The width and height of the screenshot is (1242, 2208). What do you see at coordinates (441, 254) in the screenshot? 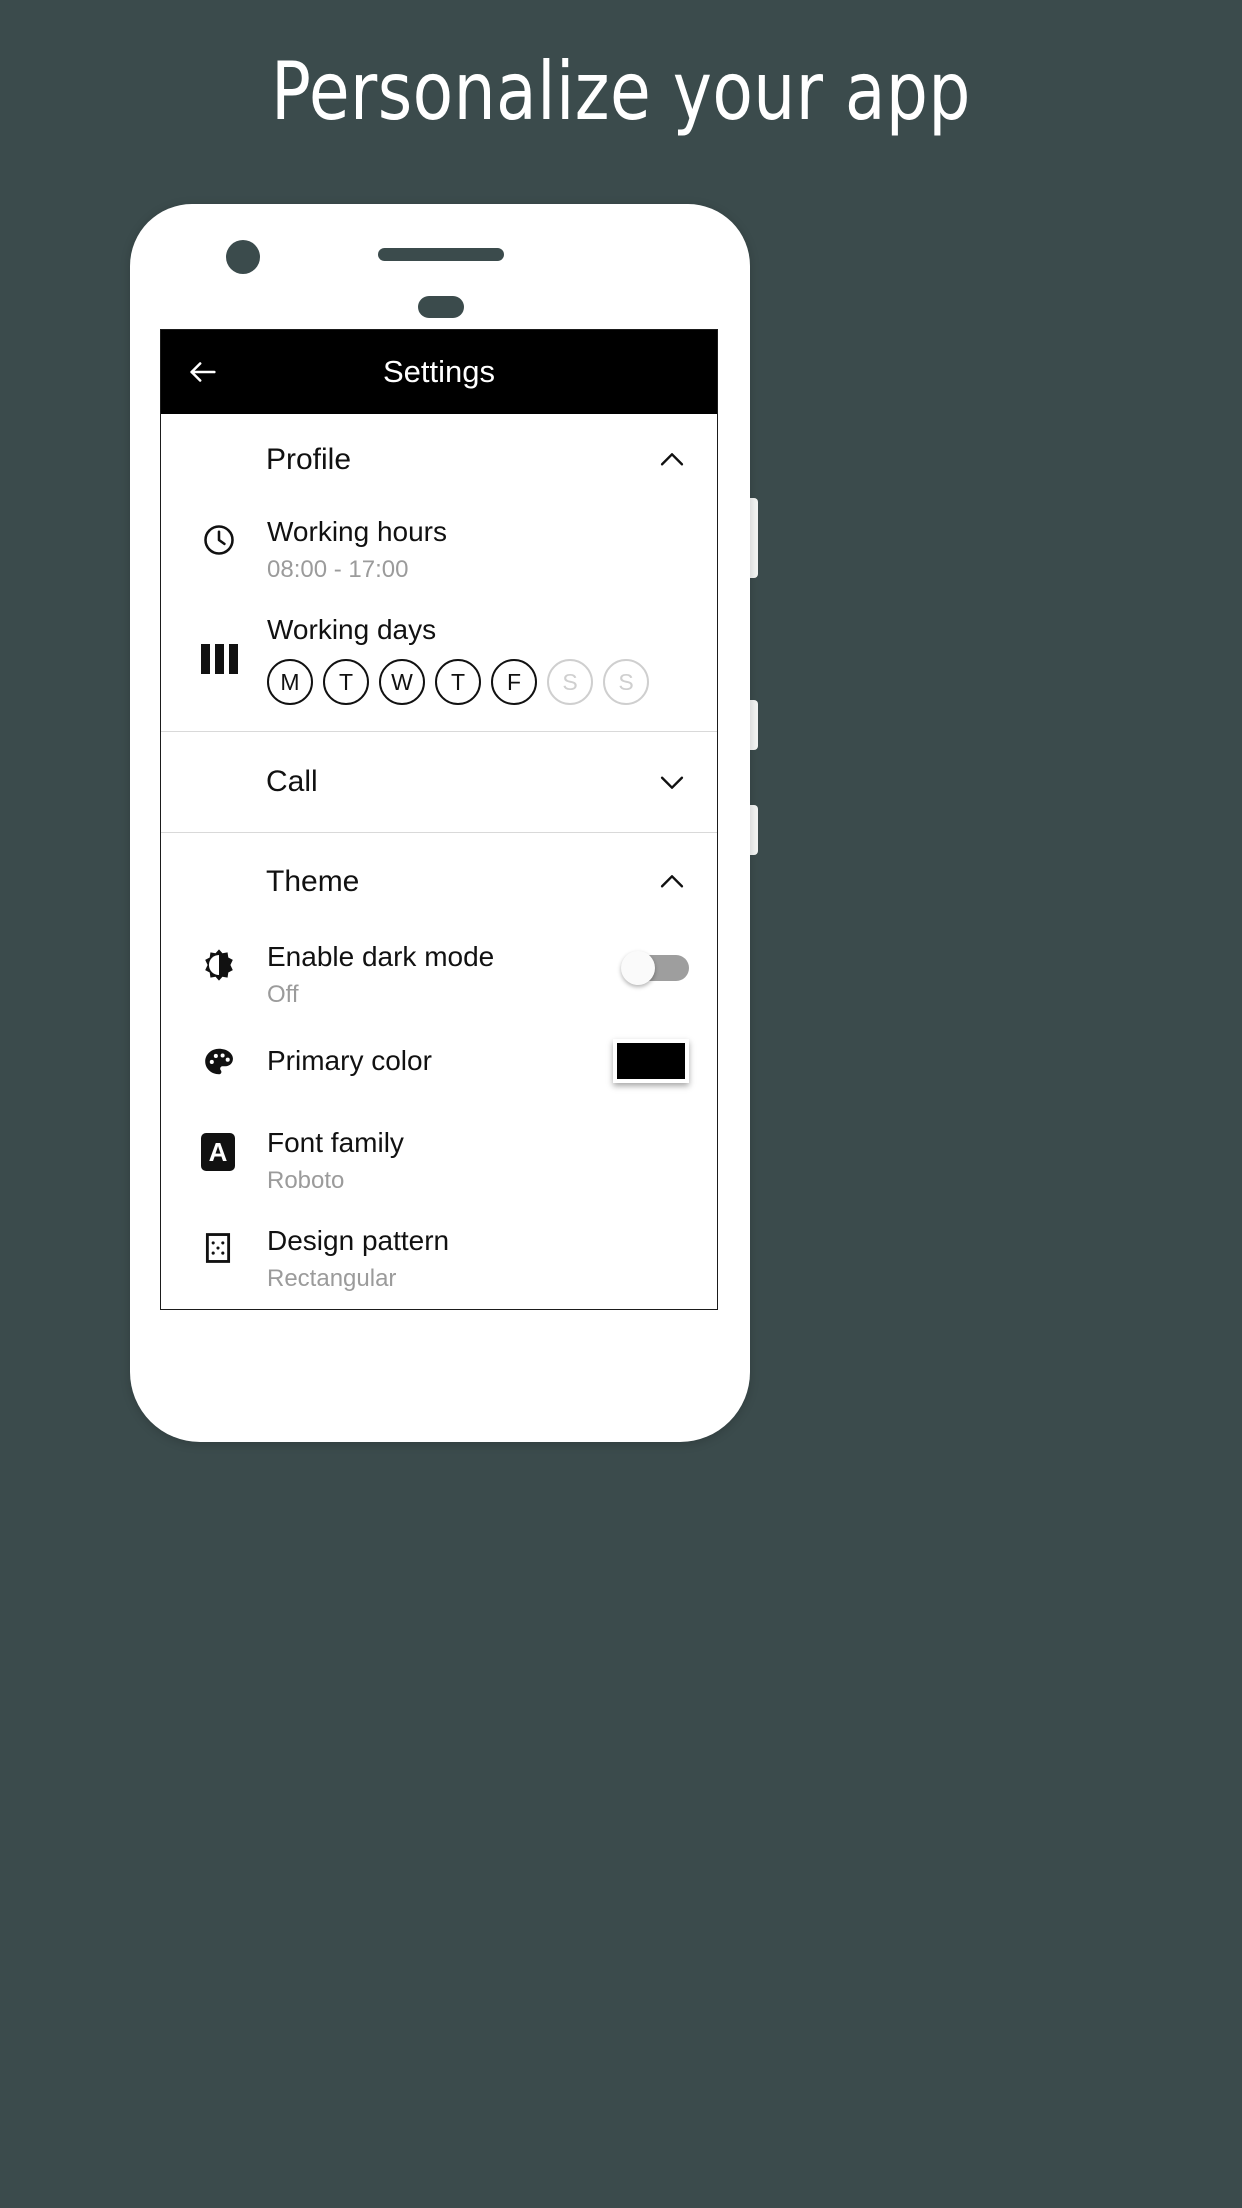
I see `earpiece-speaker` at bounding box center [441, 254].